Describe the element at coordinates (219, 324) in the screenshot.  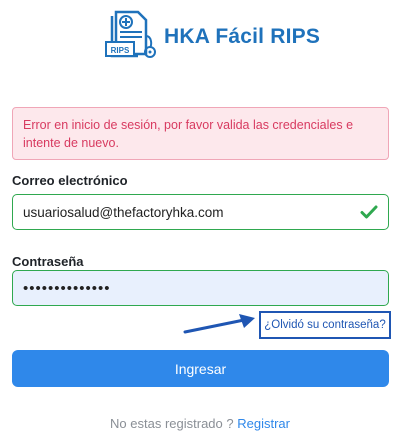
I see `annotation-arrow-icon` at that location.